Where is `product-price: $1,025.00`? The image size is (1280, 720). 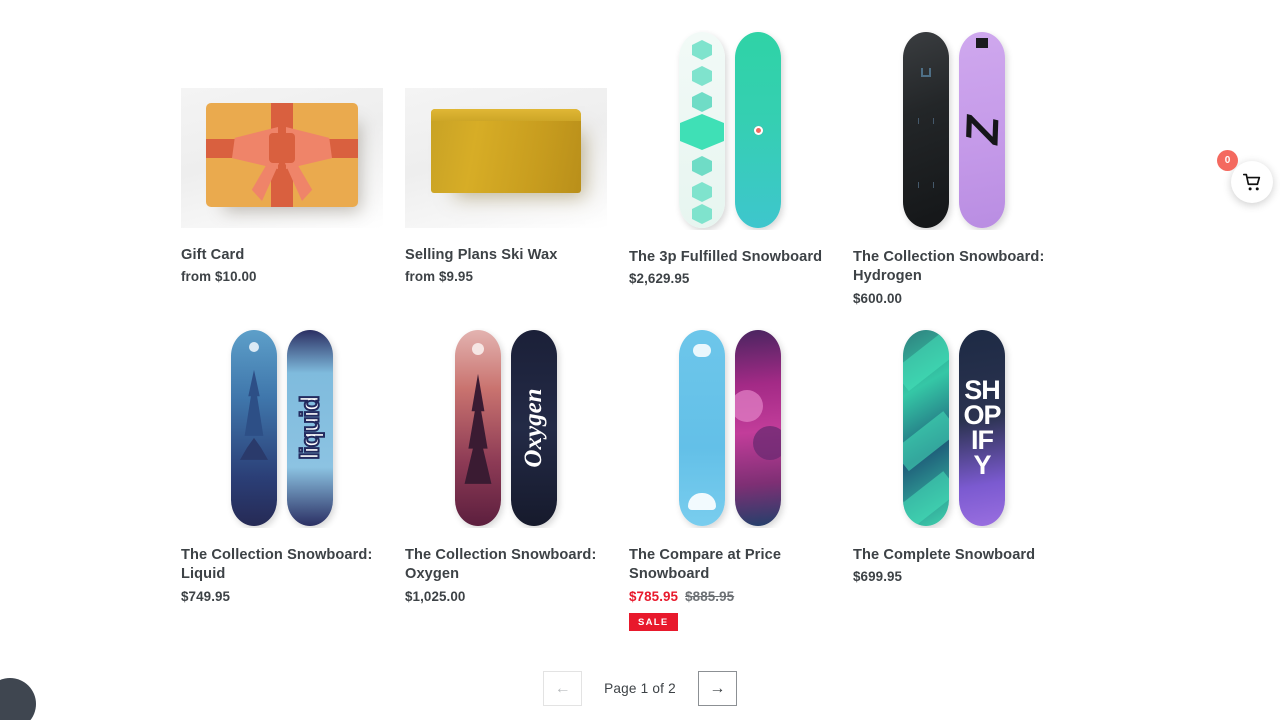 product-price: $1,025.00 is located at coordinates (435, 596).